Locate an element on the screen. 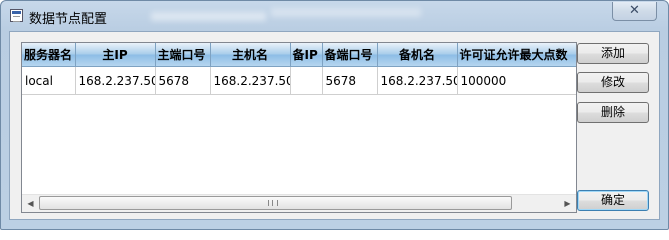 This screenshot has height=240, width=669. horizontal-scrollbar: ◀ ▶ is located at coordinates (299, 203).